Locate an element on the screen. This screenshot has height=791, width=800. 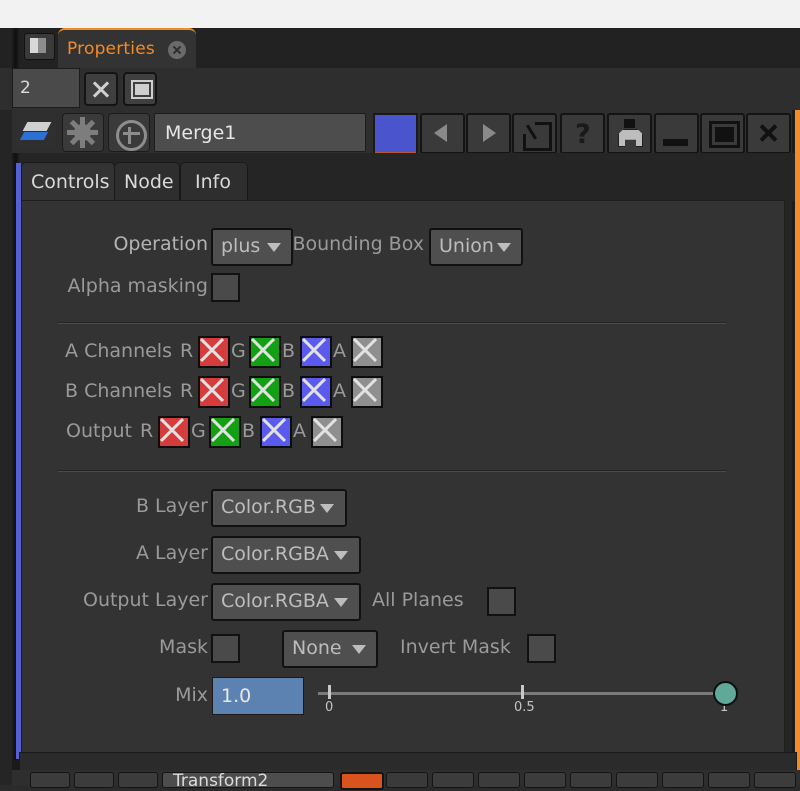
alpha-masking-checkbox is located at coordinates (225, 287).